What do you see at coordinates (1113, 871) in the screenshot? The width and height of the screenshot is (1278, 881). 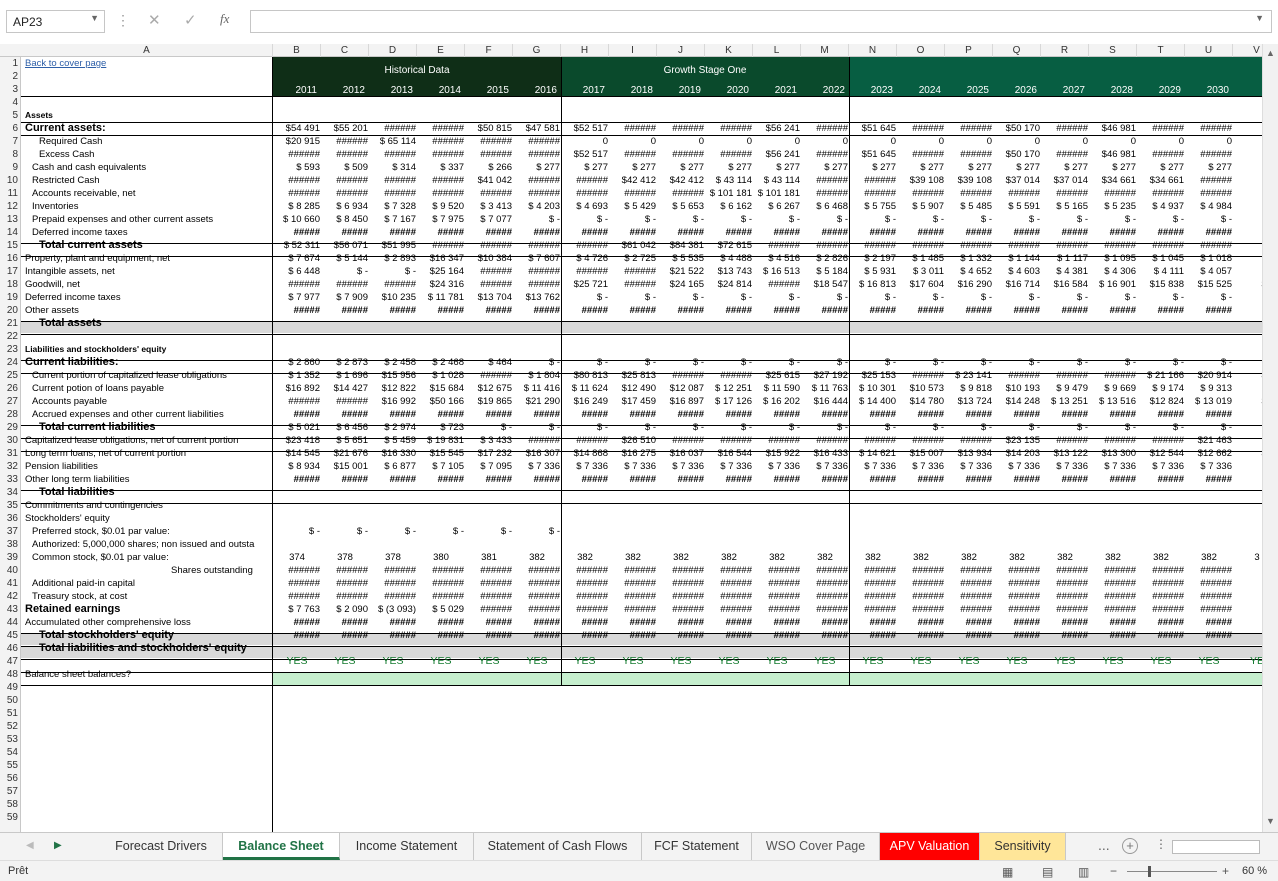 I see `zoom-out-icon: −` at bounding box center [1113, 871].